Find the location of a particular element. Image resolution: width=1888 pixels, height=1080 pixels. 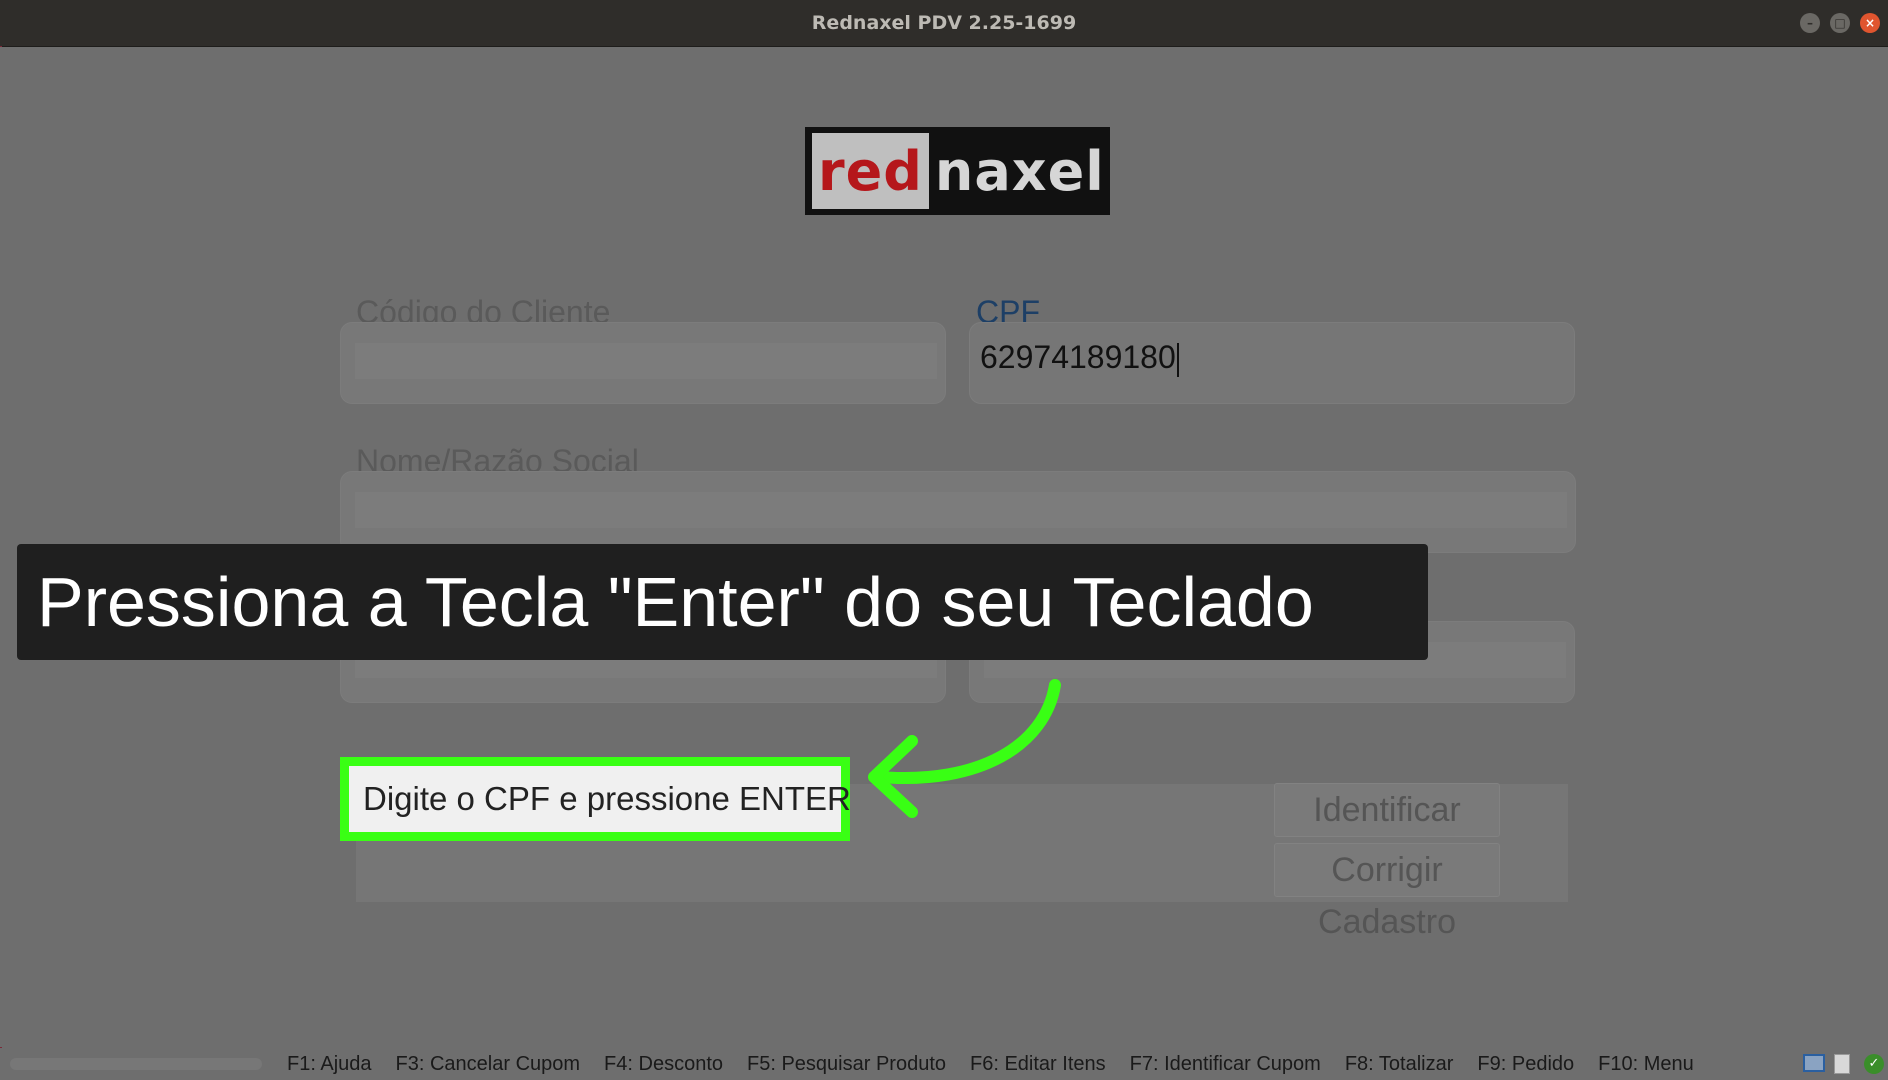

logo-white-text: naxel is located at coordinates (1019, 171).